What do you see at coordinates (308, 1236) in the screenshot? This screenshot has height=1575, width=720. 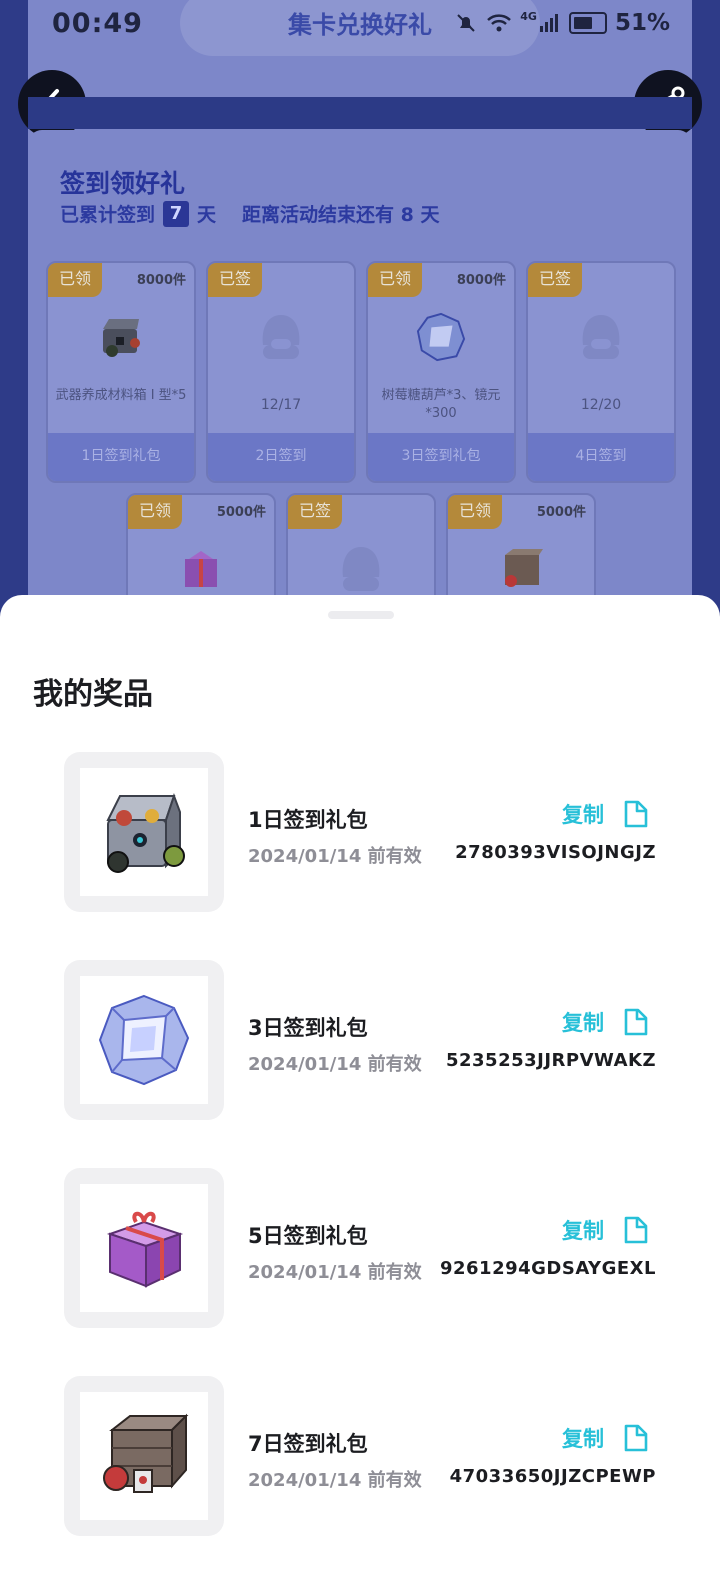 I see `prize-name: 5日签到礼包` at bounding box center [308, 1236].